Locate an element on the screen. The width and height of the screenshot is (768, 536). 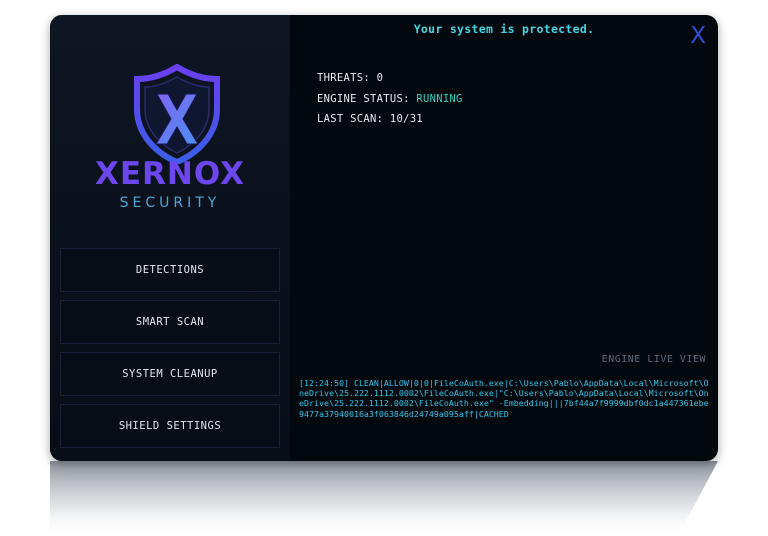
last-scan-stat: LAST SCAN: 10/31 is located at coordinates (370, 119).